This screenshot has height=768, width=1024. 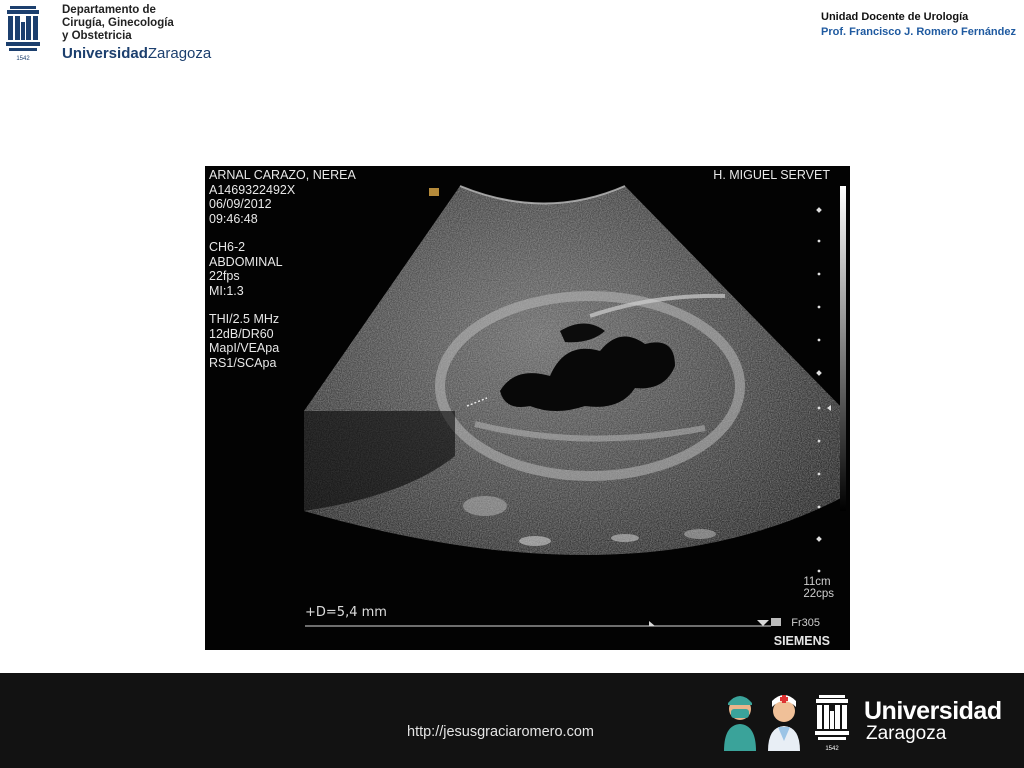 I want to click on depth: 11cm, so click(x=817, y=582).